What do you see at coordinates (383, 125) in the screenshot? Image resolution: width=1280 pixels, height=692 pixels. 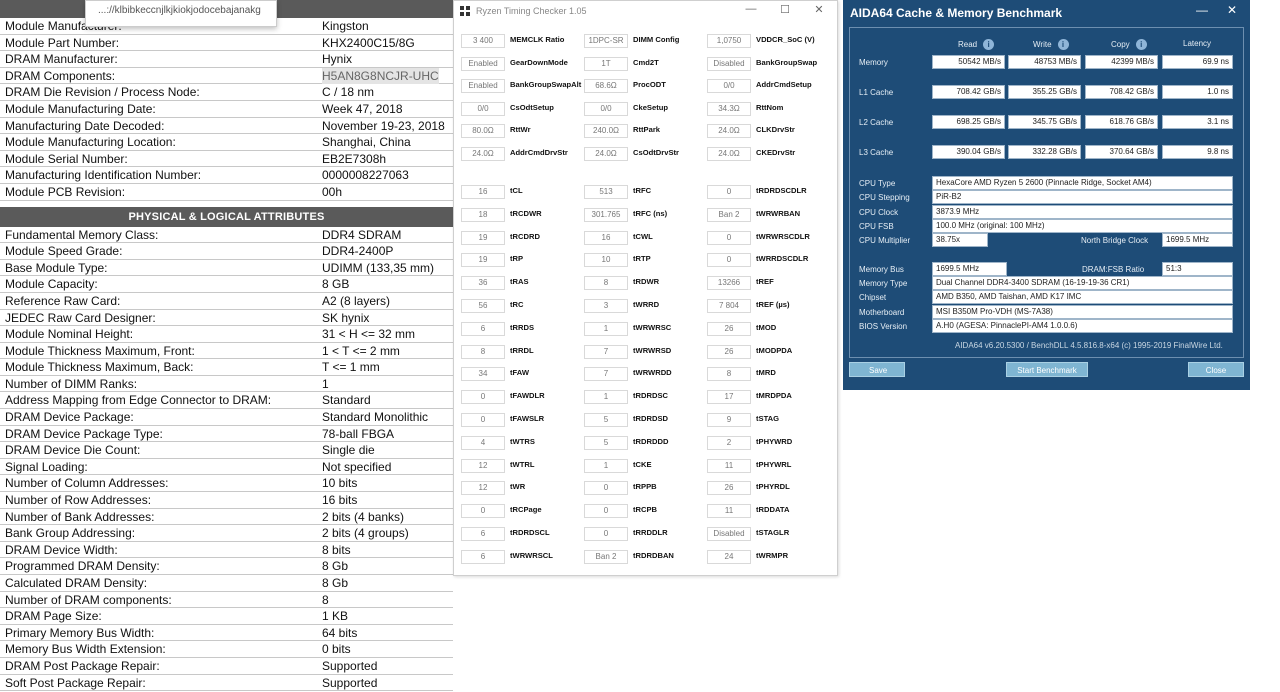 I see `row-value: November 19-23, 2018` at bounding box center [383, 125].